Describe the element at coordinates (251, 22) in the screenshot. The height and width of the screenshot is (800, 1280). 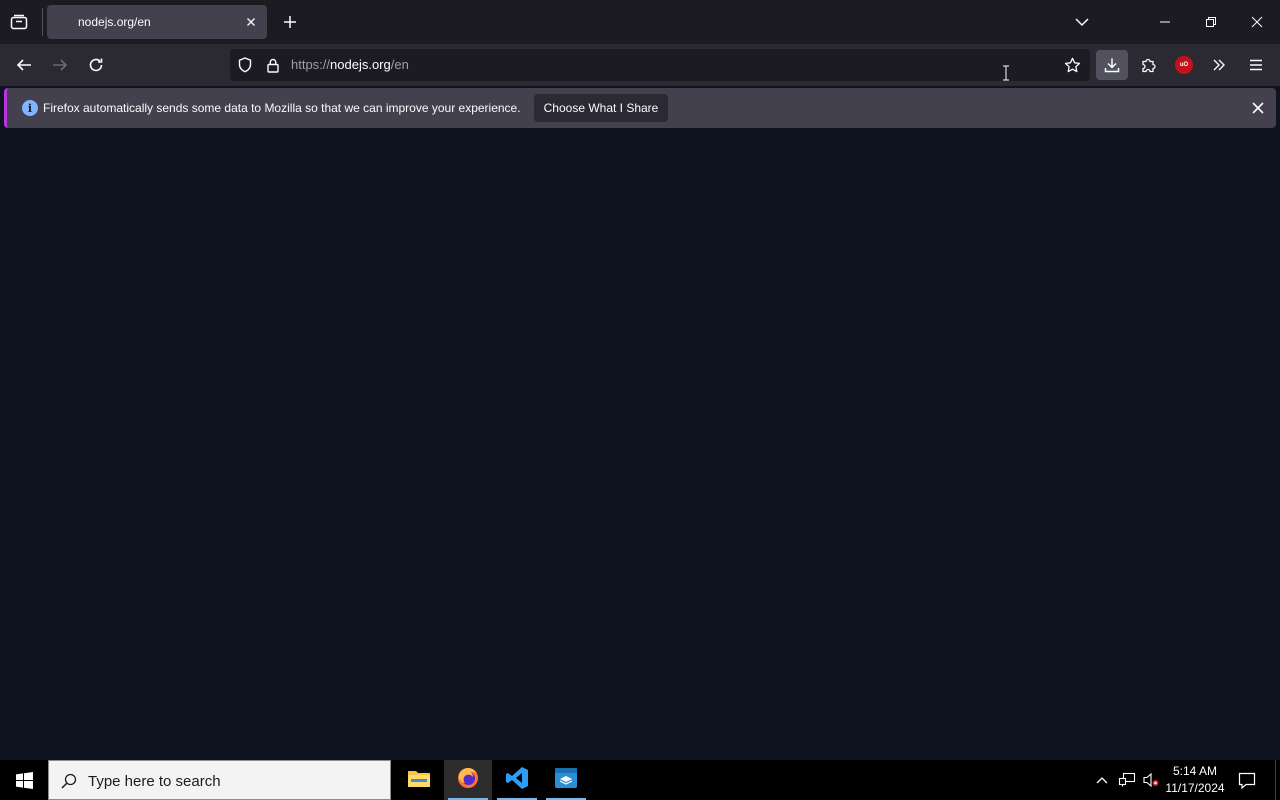
I see `tab-close-icon` at that location.